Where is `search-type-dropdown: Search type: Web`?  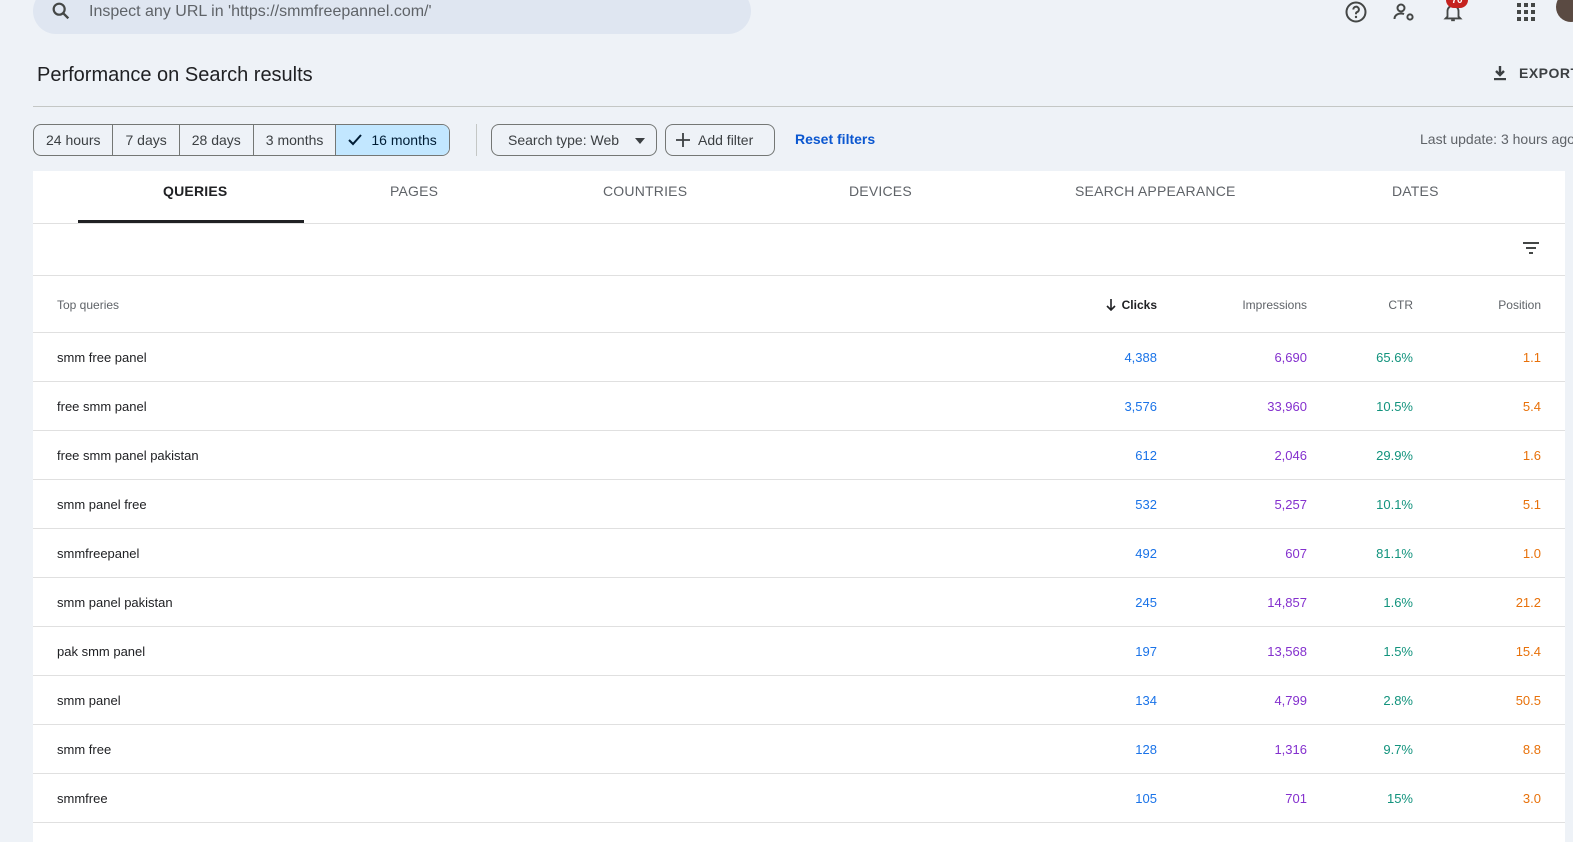
search-type-dropdown: Search type: Web is located at coordinates (574, 140).